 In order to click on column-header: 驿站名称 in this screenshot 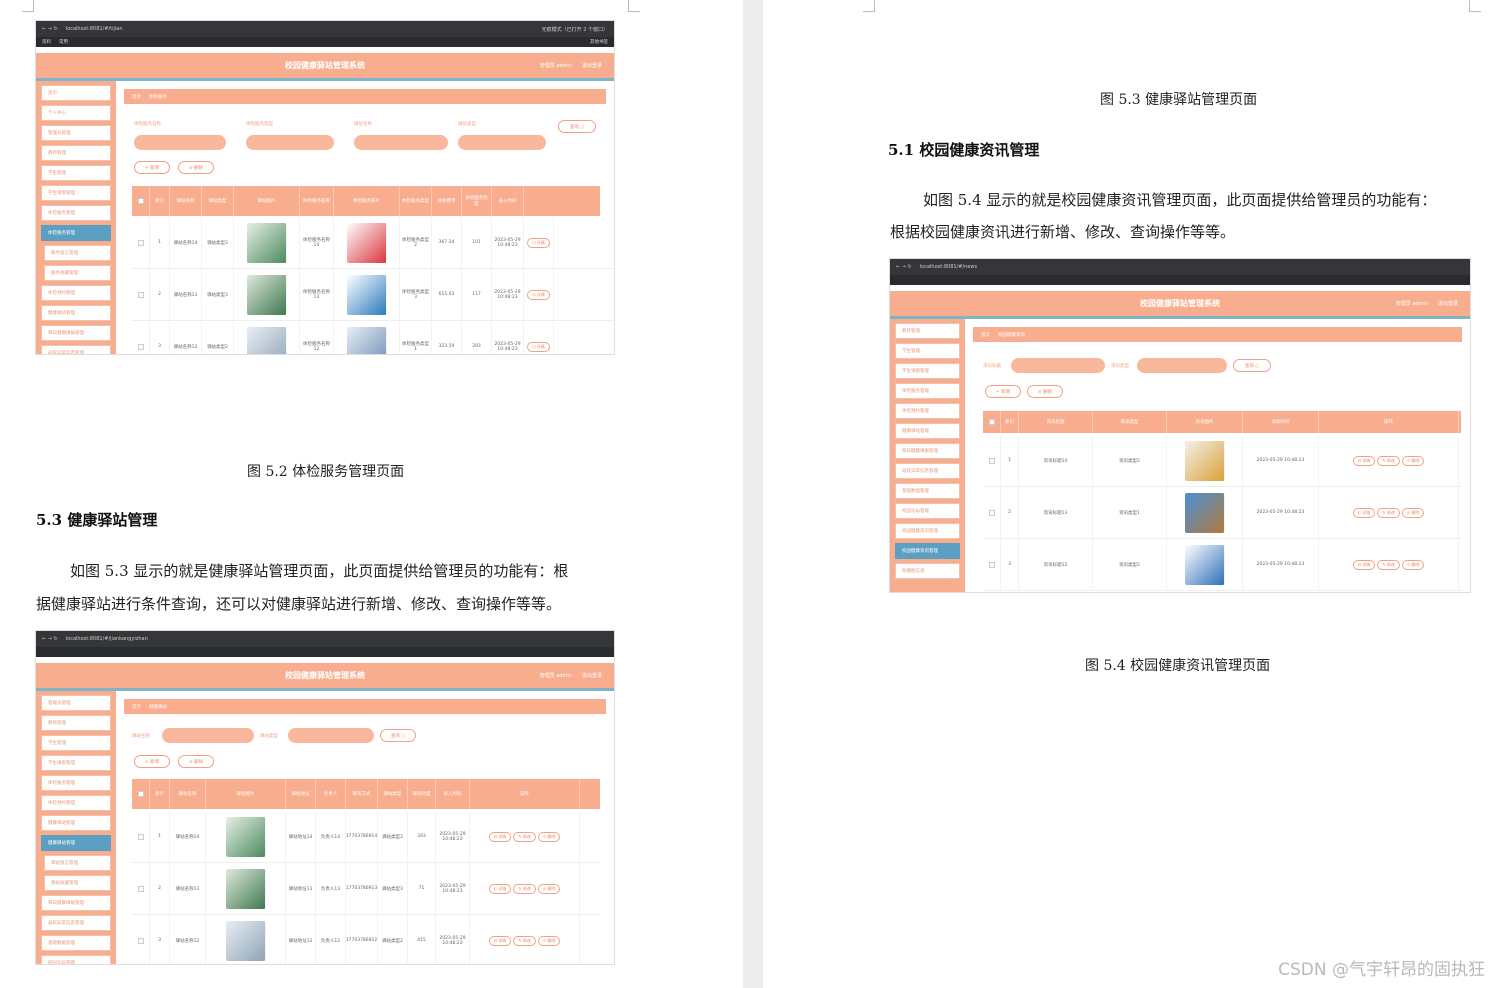, I will do `click(186, 201)`.